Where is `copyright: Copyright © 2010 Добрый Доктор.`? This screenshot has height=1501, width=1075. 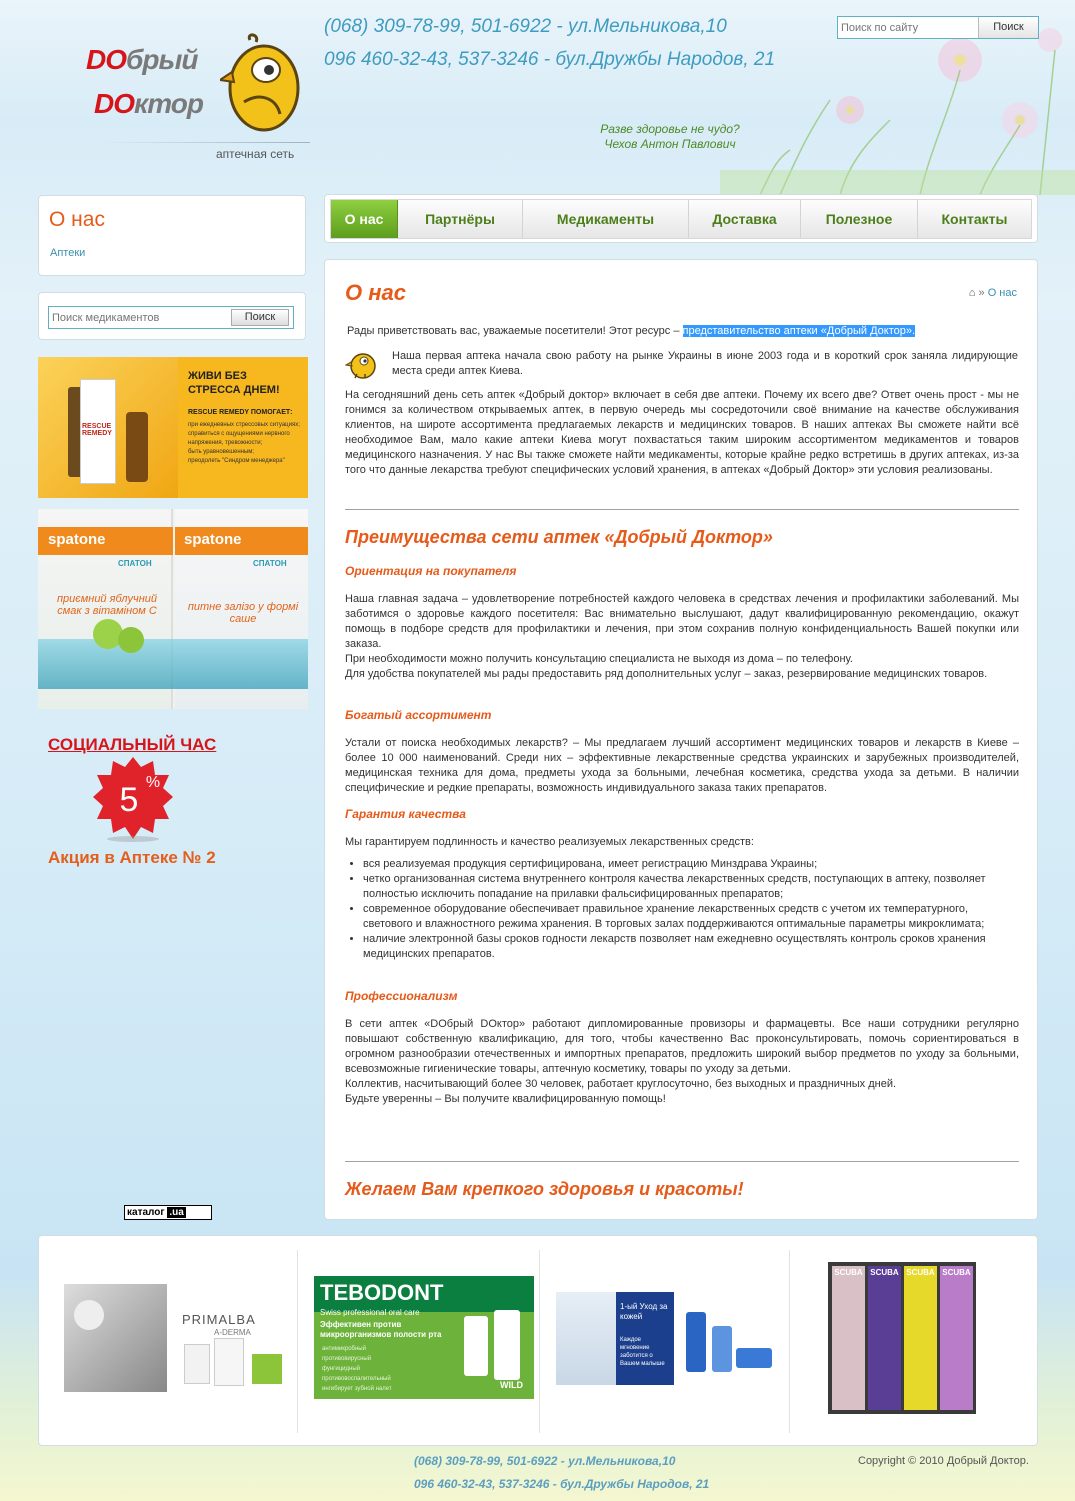
copyright: Copyright © 2010 Добрый Доктор. is located at coordinates (943, 1461).